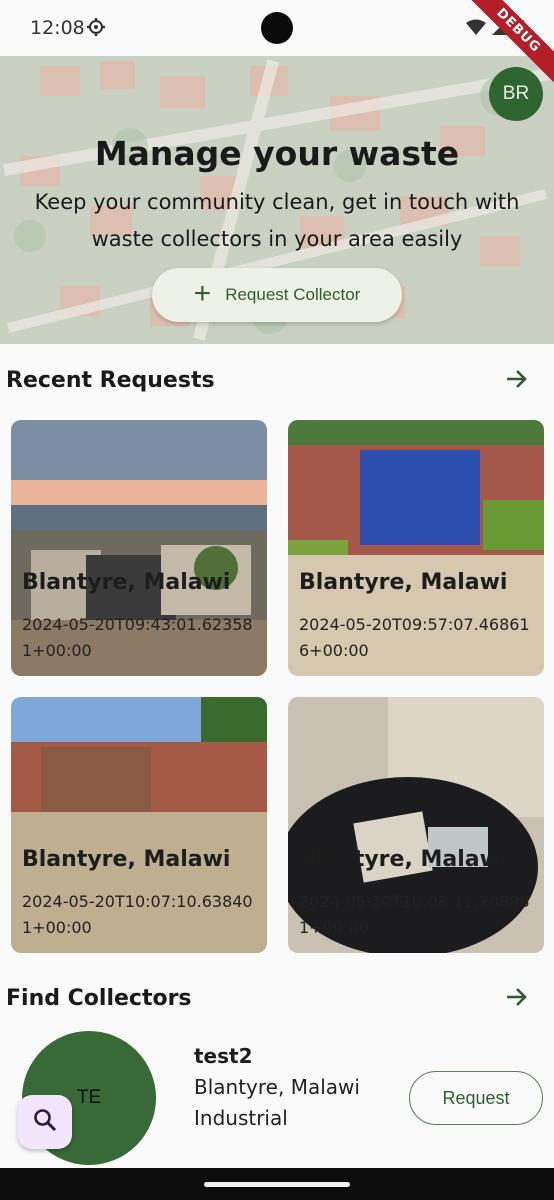  Describe the element at coordinates (241, 1118) in the screenshot. I see `collector-type: Industrial` at that location.